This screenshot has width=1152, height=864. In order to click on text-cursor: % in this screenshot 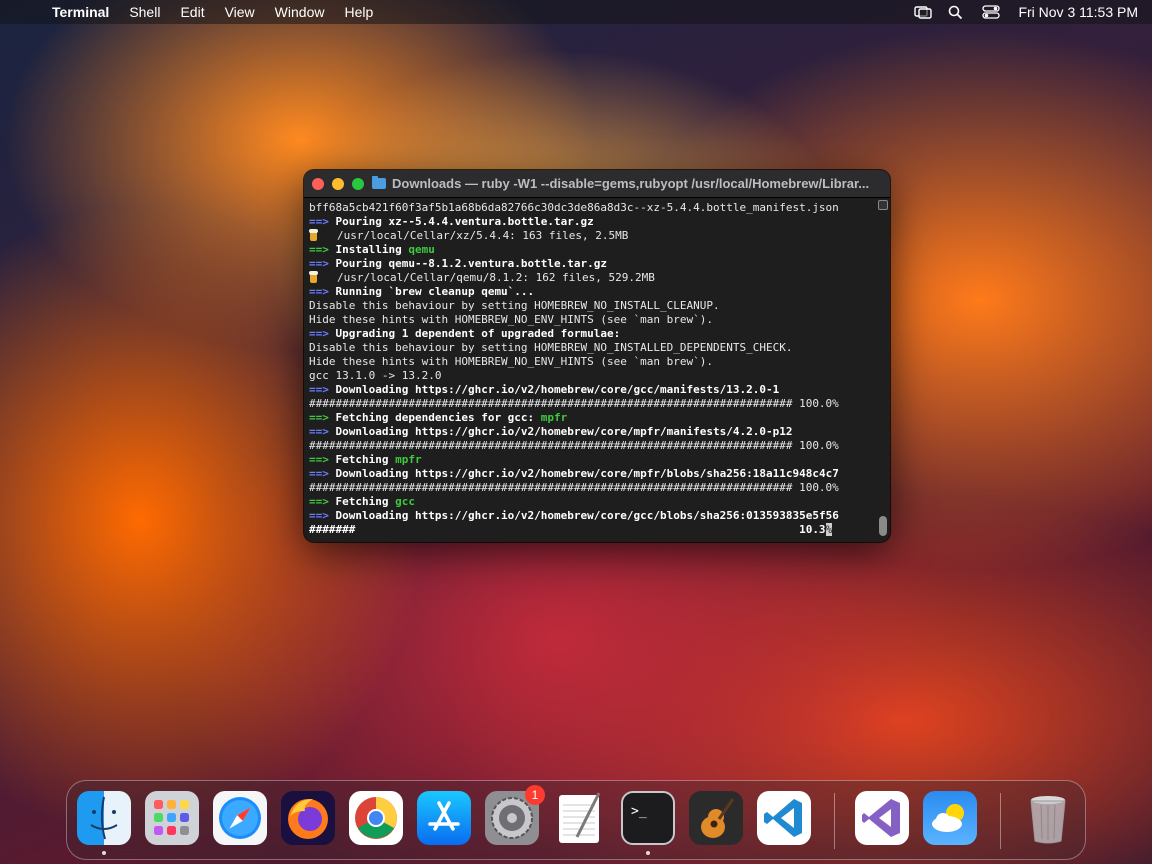, I will do `click(829, 529)`.